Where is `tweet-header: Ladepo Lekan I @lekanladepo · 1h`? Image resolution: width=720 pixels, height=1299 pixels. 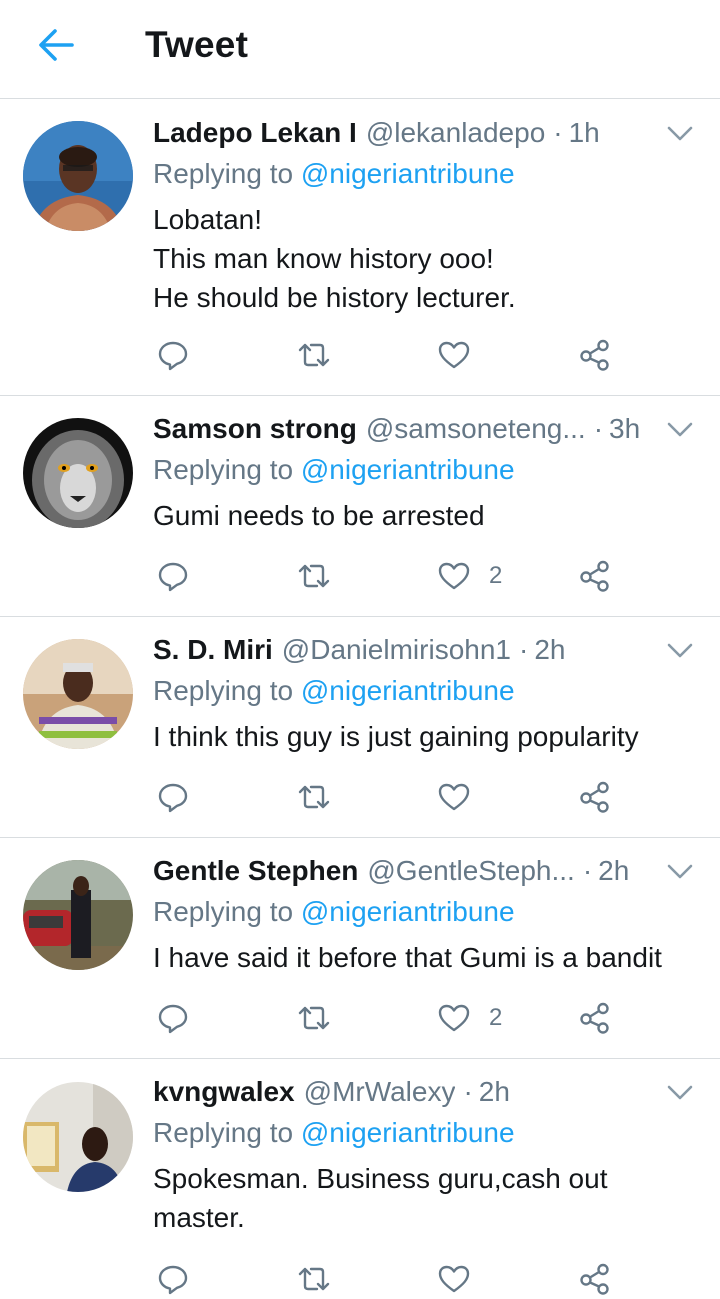 tweet-header: Ladepo Lekan I @lekanladepo · 1h is located at coordinates (408, 136).